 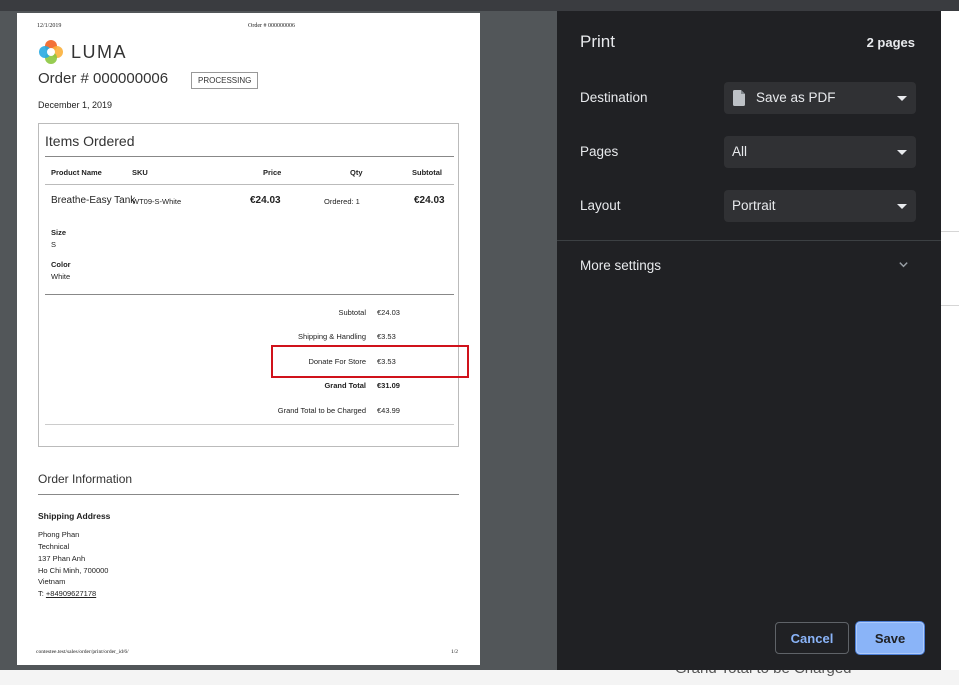 I want to click on background-top-bar, so click(x=479, y=5).